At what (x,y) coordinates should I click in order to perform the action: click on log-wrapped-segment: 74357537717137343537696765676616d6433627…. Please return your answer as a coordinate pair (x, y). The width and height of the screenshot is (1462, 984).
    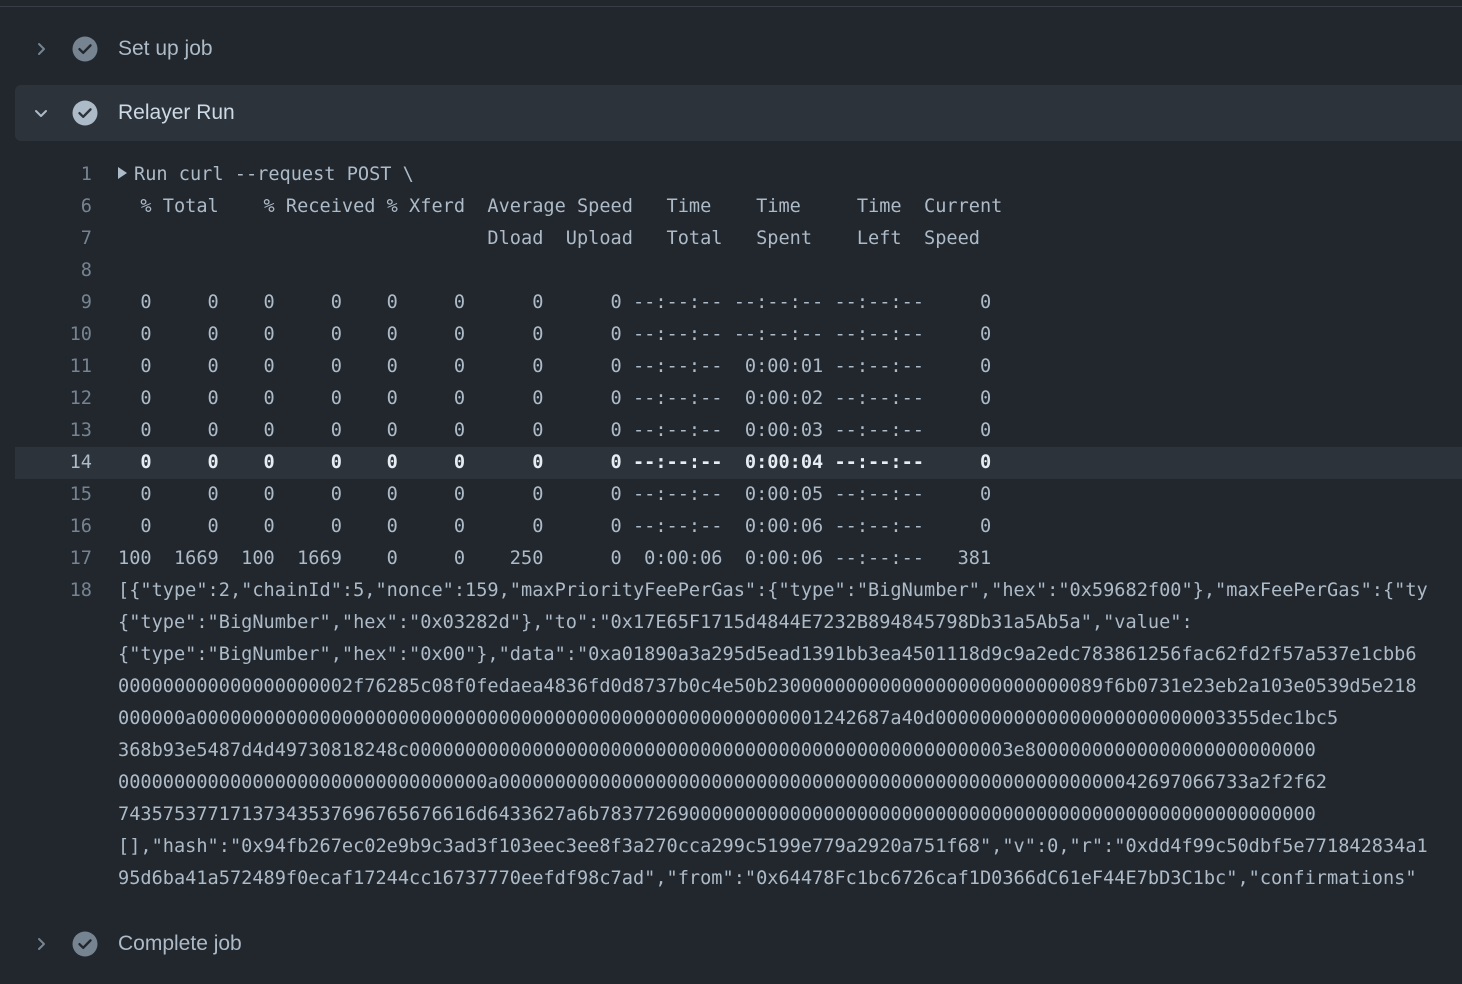
    Looking at the image, I should click on (717, 814).